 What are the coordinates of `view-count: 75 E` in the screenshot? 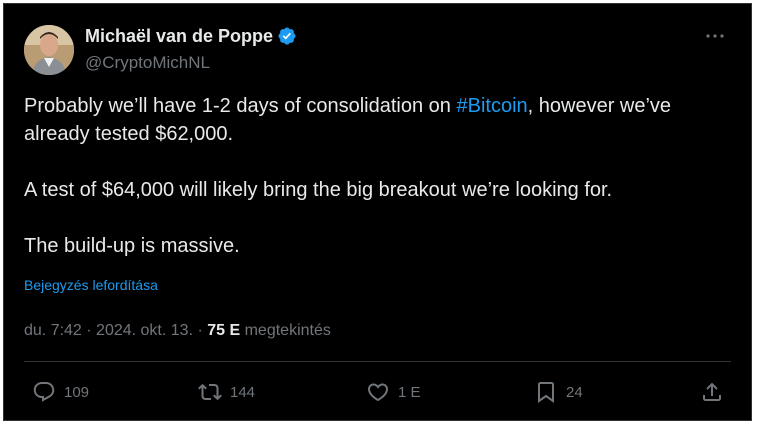 It's located at (224, 330).